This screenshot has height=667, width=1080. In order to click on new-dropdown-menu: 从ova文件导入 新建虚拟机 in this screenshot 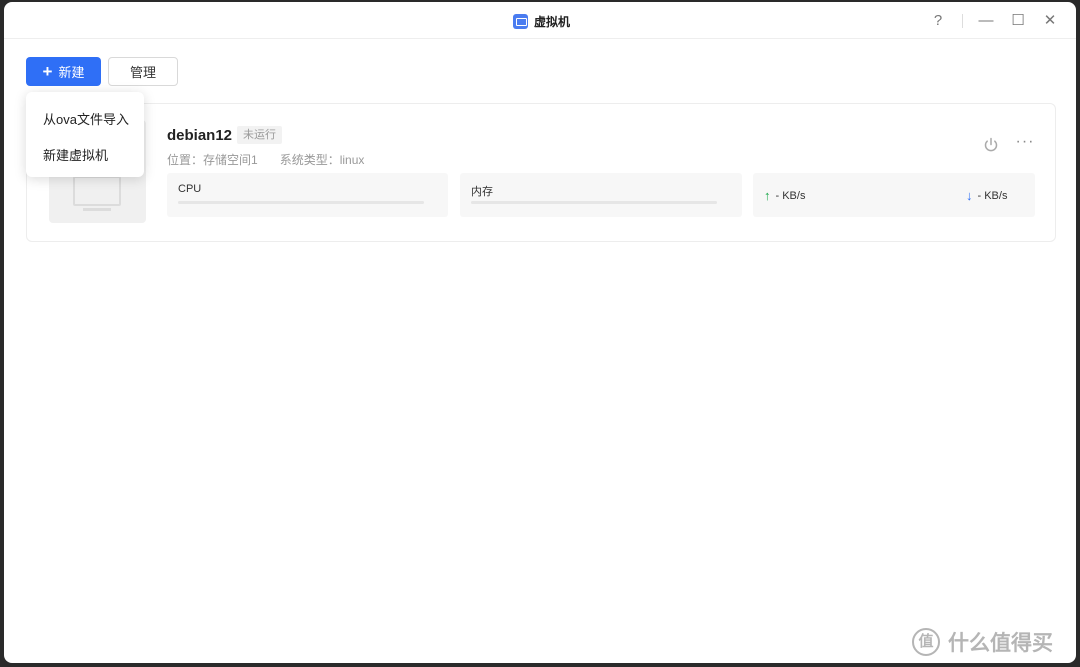, I will do `click(85, 134)`.